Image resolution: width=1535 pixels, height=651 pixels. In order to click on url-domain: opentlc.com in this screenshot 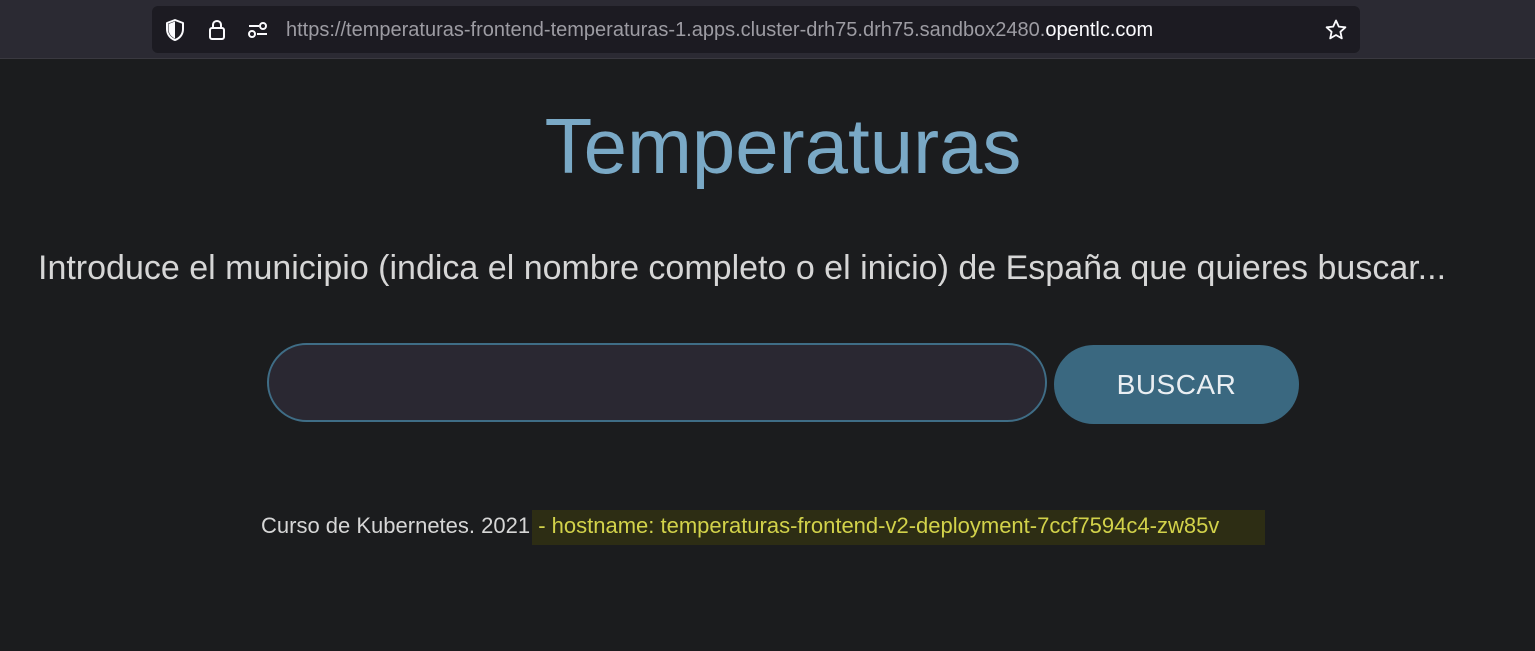, I will do `click(1099, 30)`.